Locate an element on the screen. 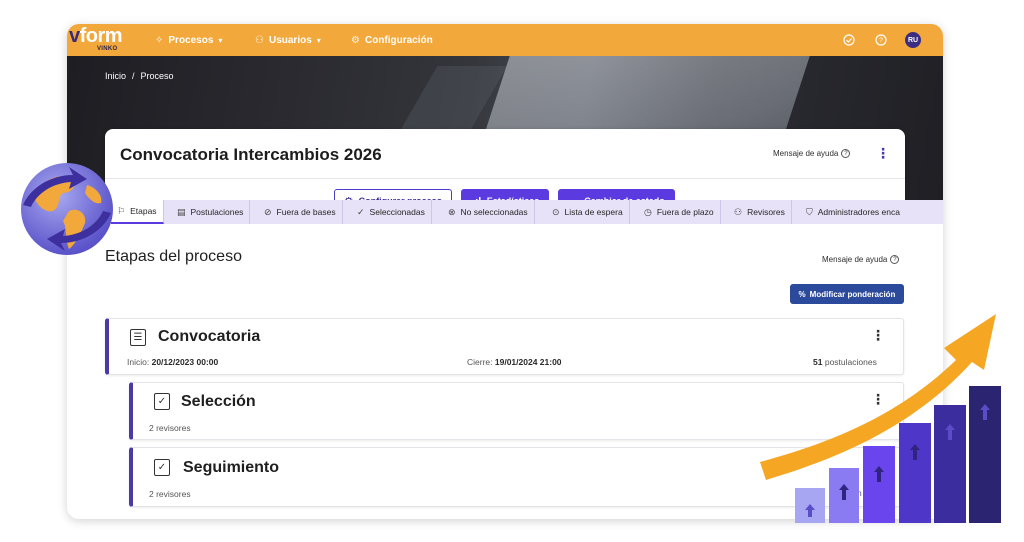  stage-end-label: Cierre: is located at coordinates (480, 362).